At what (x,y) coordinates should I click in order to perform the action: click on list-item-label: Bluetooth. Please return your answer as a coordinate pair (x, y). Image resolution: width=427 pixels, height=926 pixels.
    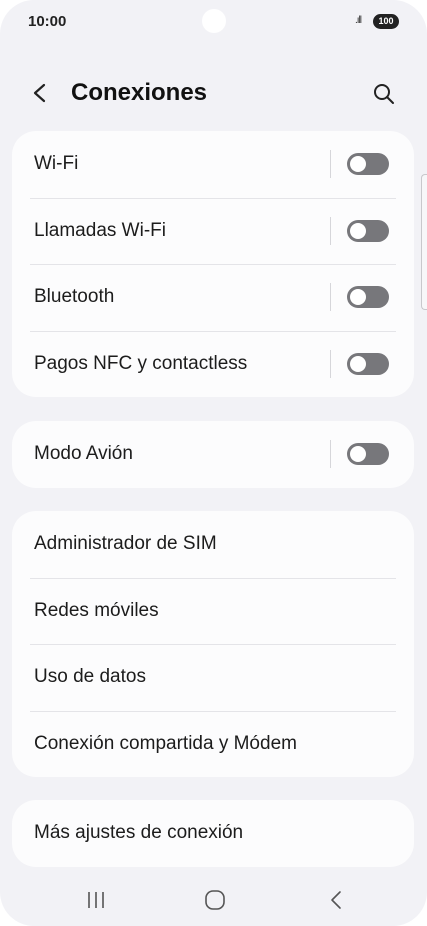
    Looking at the image, I should click on (74, 297).